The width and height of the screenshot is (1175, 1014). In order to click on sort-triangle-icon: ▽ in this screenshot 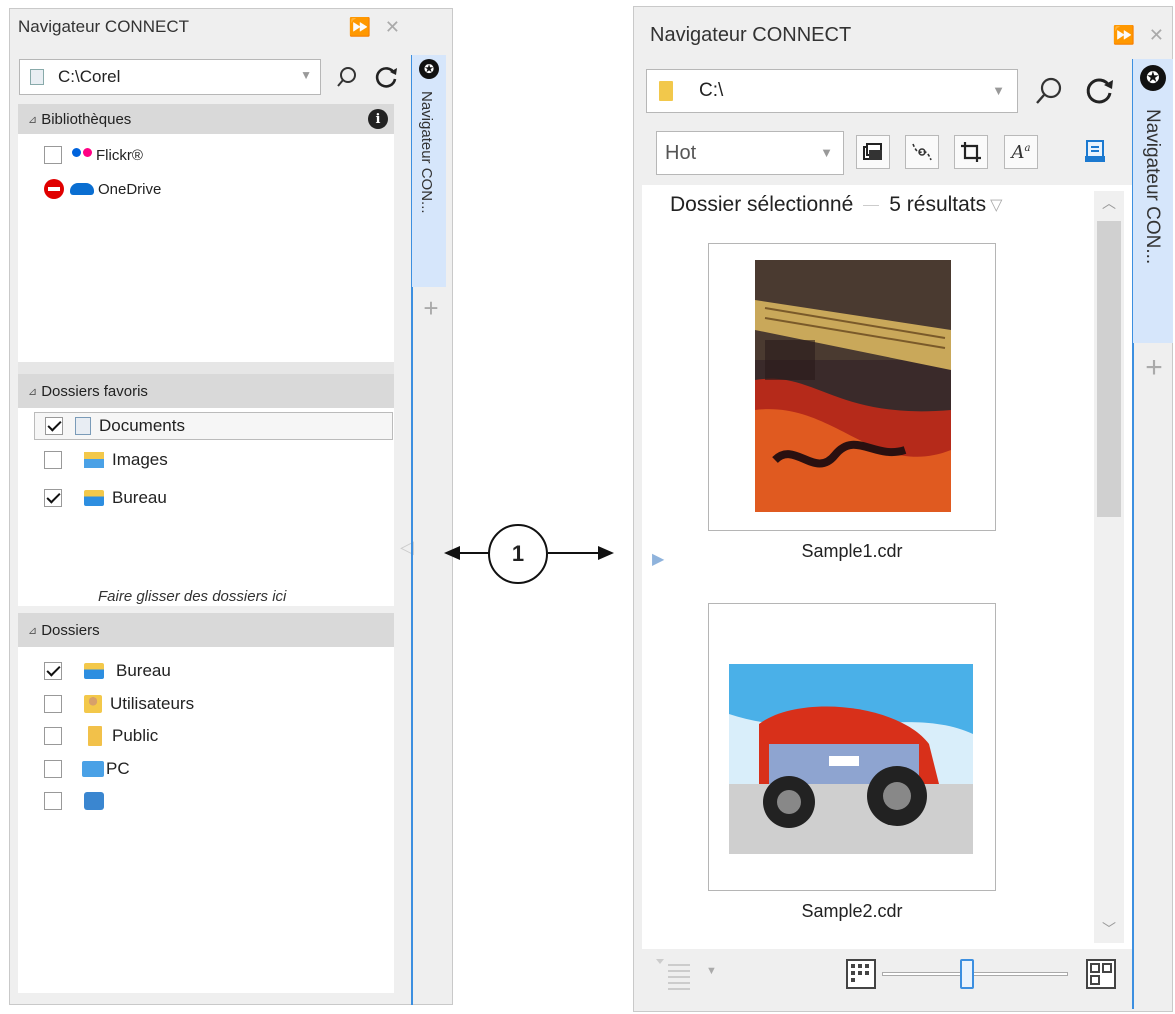, I will do `click(996, 205)`.